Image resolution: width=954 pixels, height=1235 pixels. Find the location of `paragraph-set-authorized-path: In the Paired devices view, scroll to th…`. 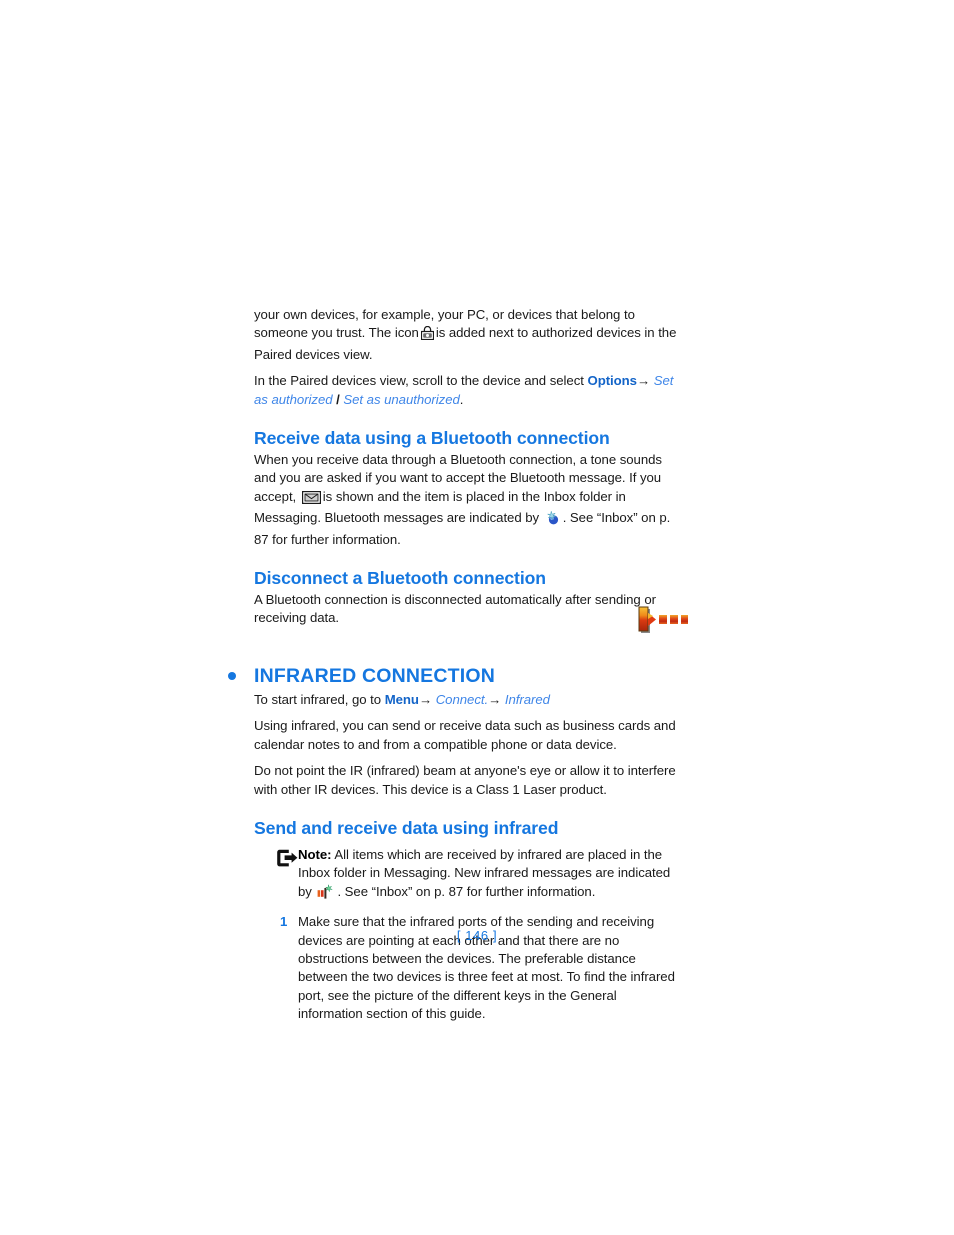

paragraph-set-authorized-path: In the Paired devices view, scroll to th… is located at coordinates (469, 390).